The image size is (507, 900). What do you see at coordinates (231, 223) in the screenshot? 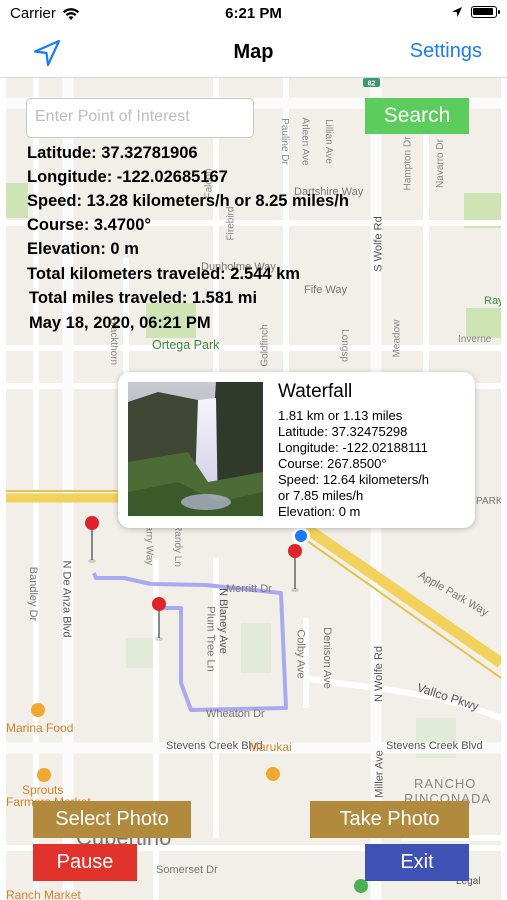
I see `map-label-firebird: Firebird` at bounding box center [231, 223].